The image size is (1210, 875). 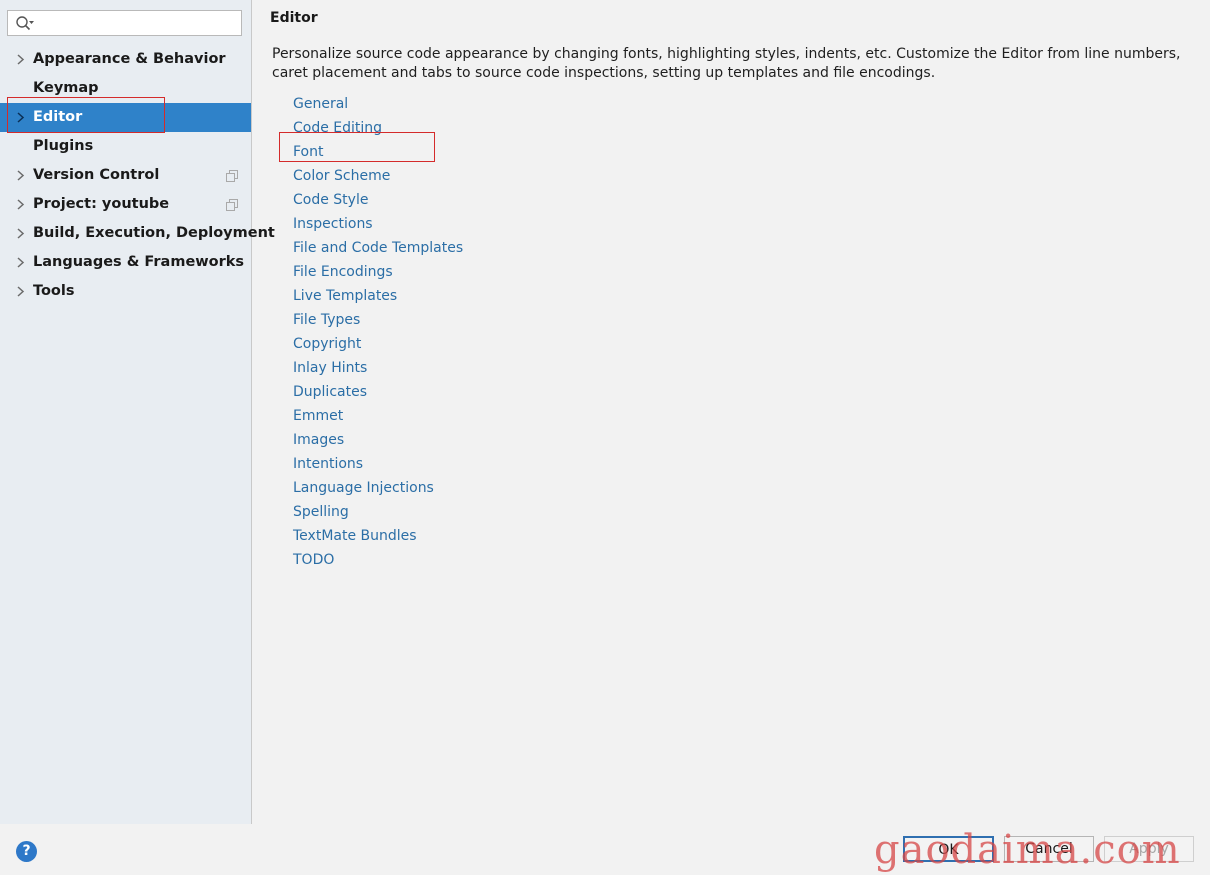 I want to click on sidebar-item-build-execution-deployment: Build, Execution, Deployment, so click(x=137, y=233).